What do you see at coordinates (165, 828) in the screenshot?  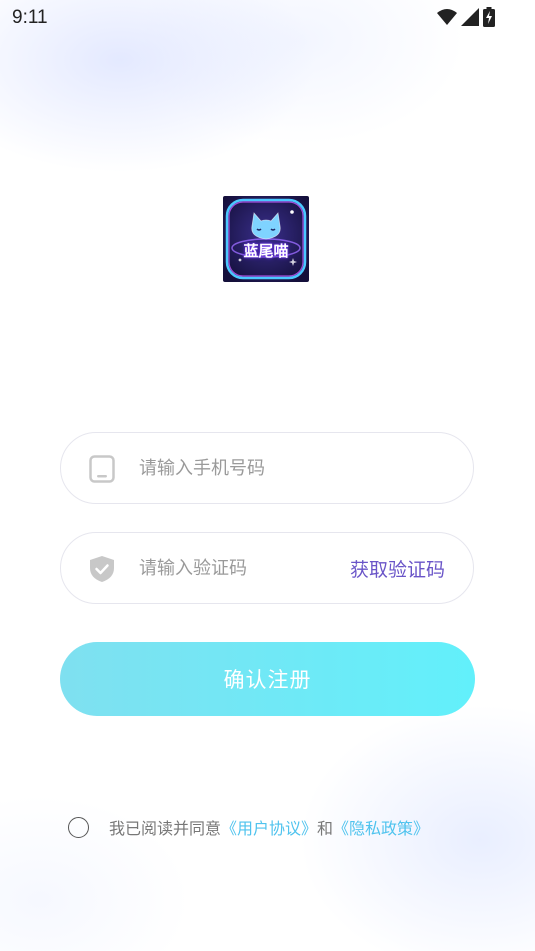 I see `agreement-prefix: 我已阅读并同意` at bounding box center [165, 828].